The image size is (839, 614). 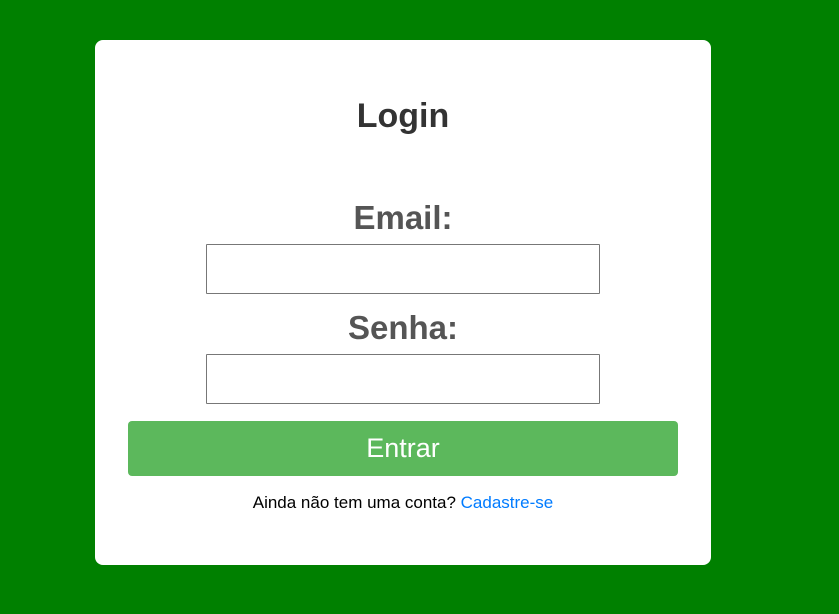 I want to click on password-label: Senha:, so click(x=403, y=327).